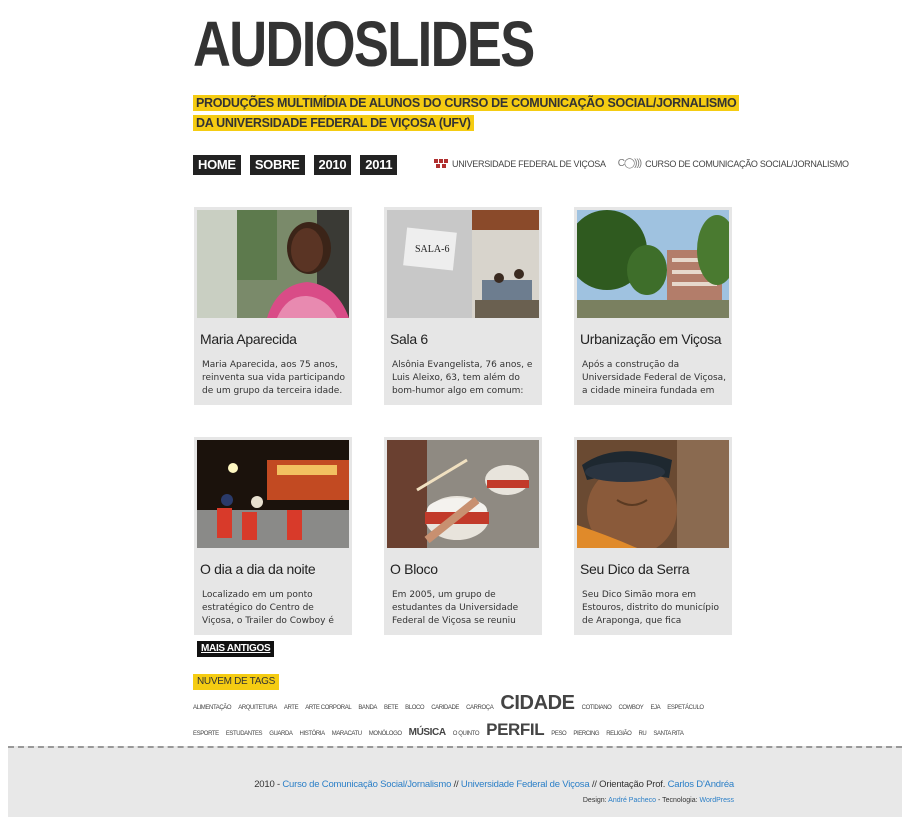  What do you see at coordinates (391, 708) in the screenshot?
I see `tag-link: BETE` at bounding box center [391, 708].